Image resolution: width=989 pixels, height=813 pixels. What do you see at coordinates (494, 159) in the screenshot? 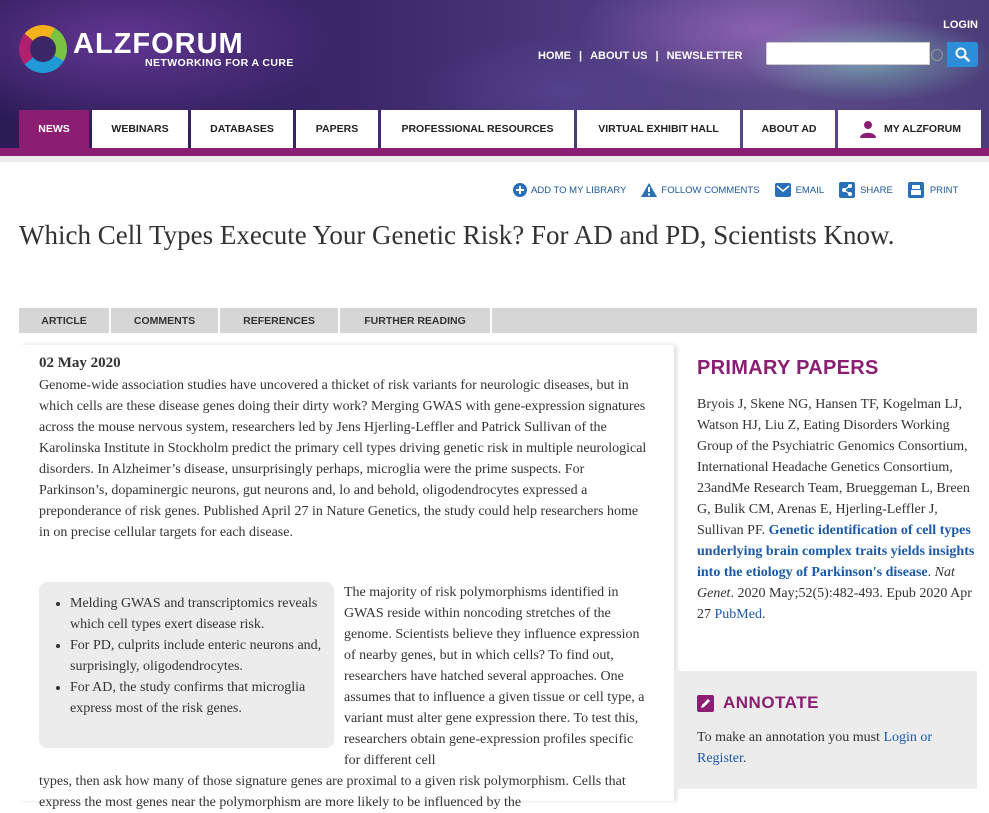
I see `nav-shadow-bar` at bounding box center [494, 159].